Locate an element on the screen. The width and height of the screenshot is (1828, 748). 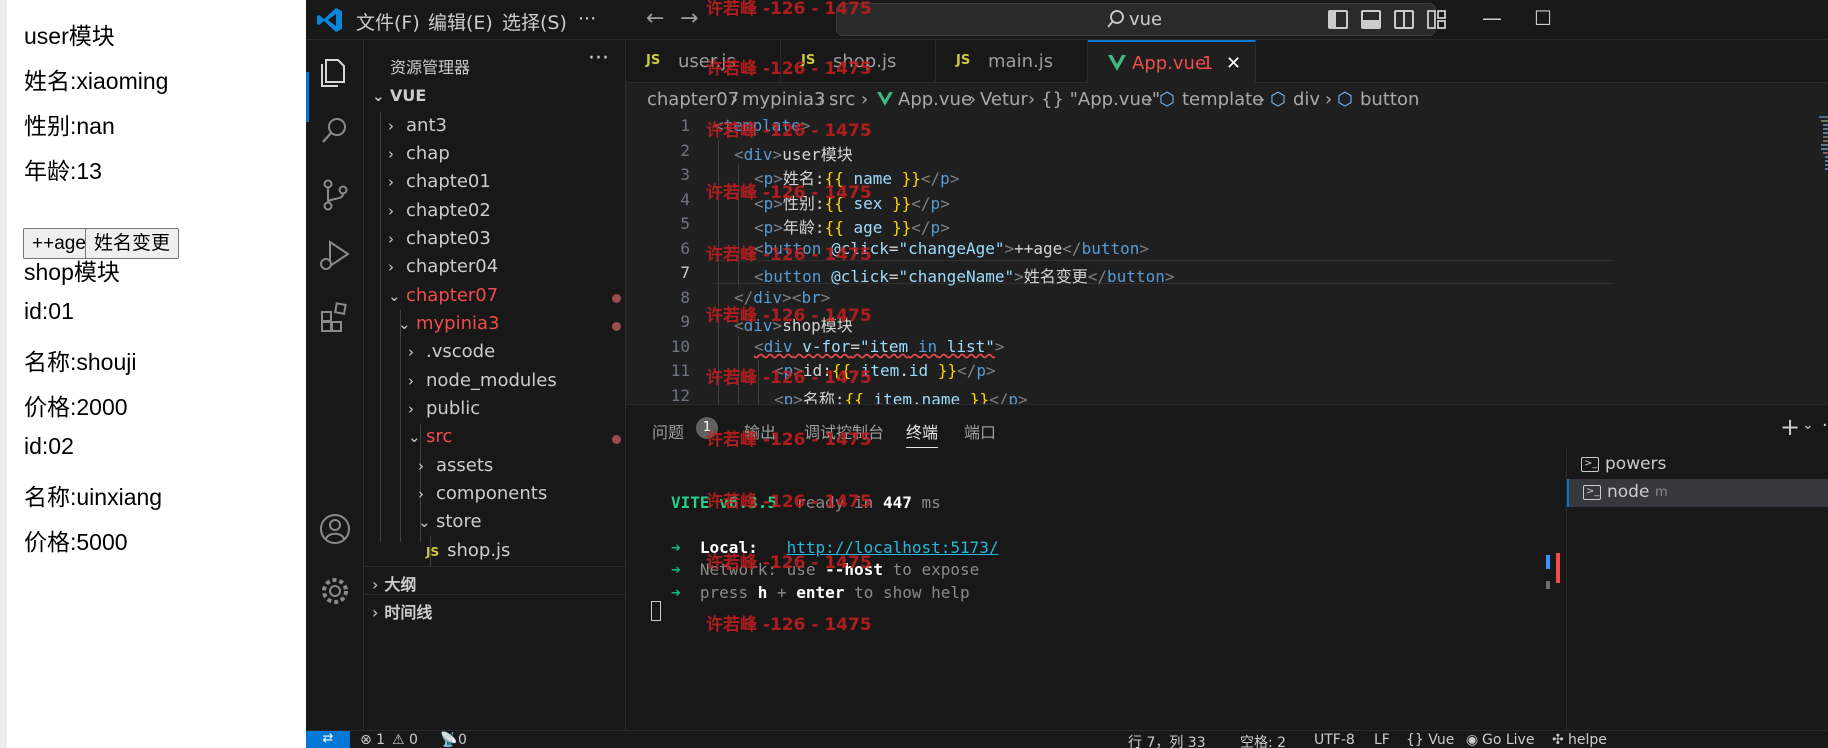
settings-gear-icon is located at coordinates (335, 591).